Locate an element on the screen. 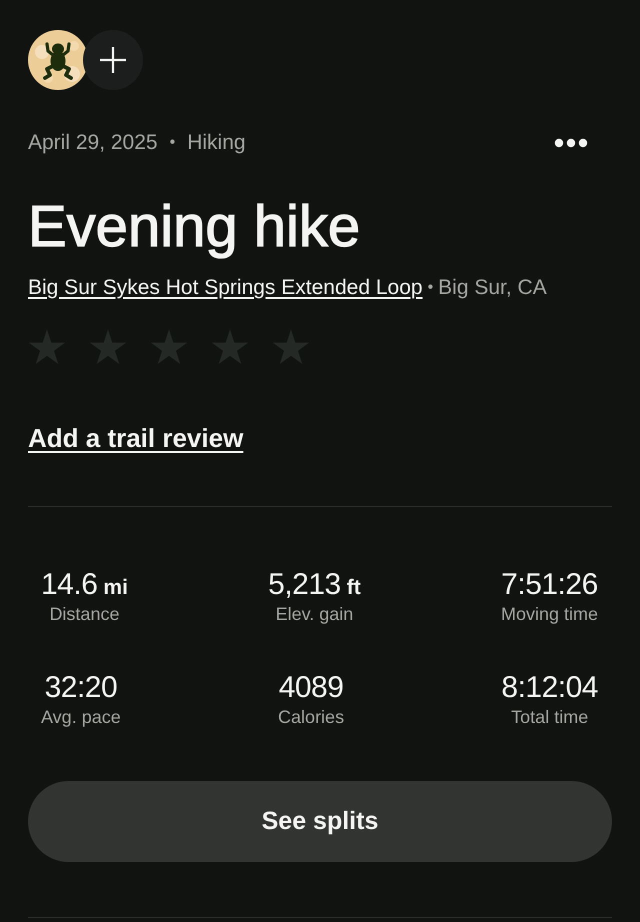  review-link: Add a trail review is located at coordinates (136, 438).